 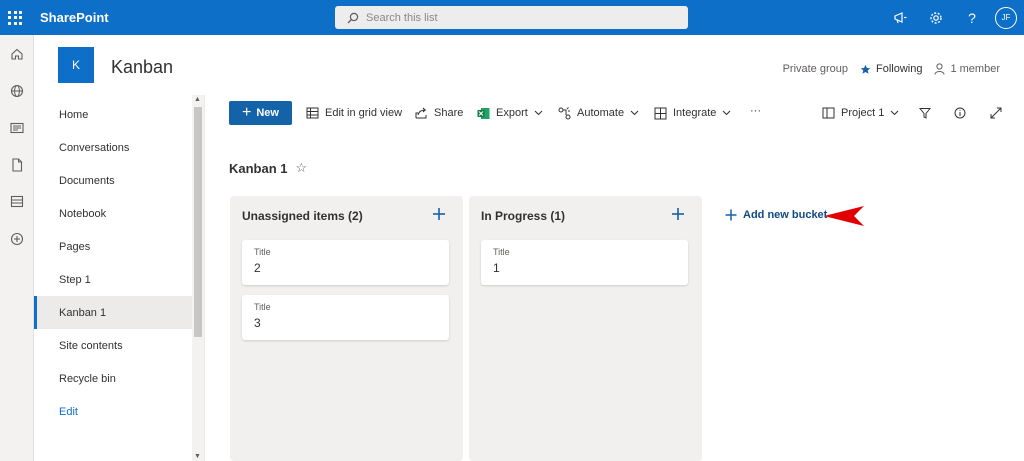 What do you see at coordinates (483, 113) in the screenshot?
I see `excel-icon` at bounding box center [483, 113].